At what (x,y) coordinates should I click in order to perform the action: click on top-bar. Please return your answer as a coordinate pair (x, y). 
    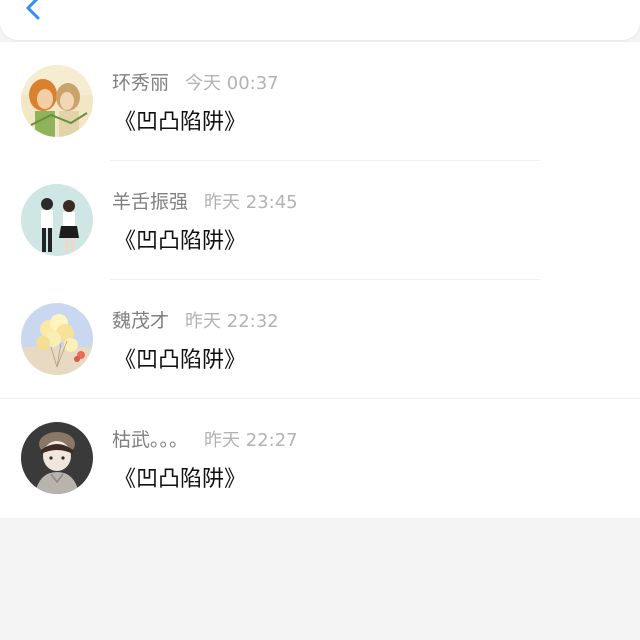
    Looking at the image, I should click on (320, 20).